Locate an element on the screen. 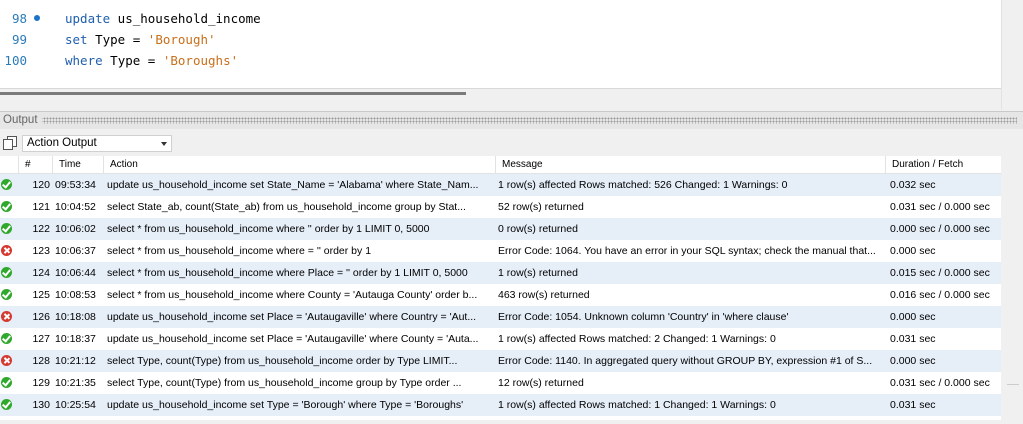 Image resolution: width=1023 pixels, height=424 pixels. code-line: 98 update us_household_income is located at coordinates (500, 18).